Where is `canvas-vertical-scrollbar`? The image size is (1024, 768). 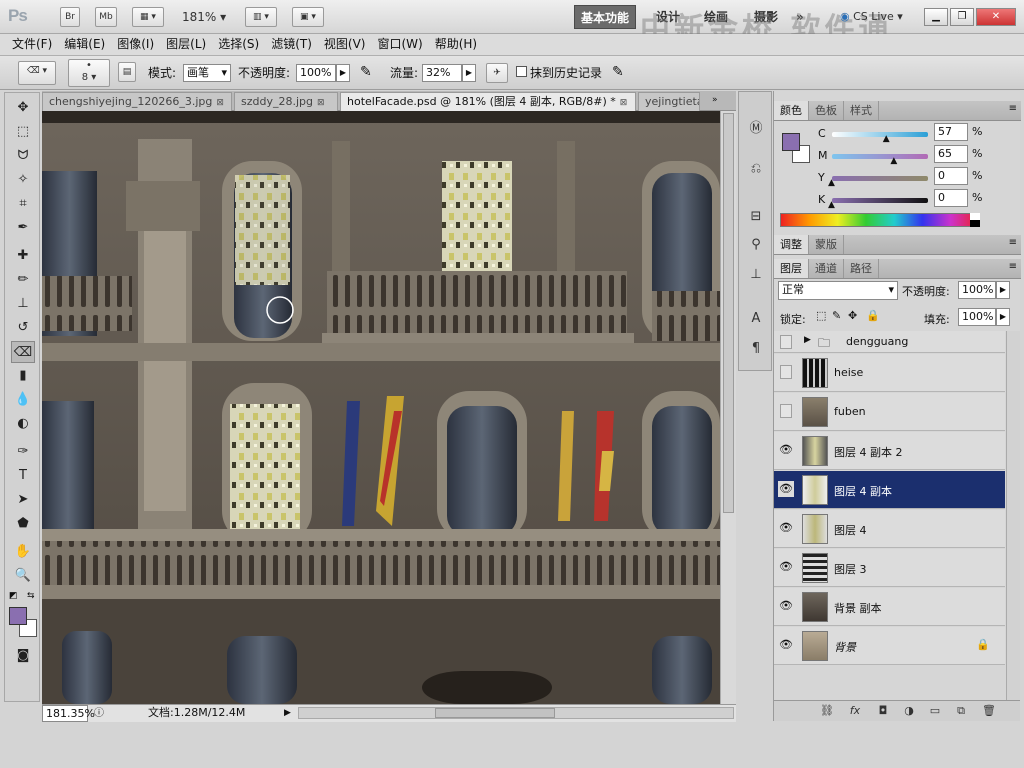 canvas-vertical-scrollbar is located at coordinates (728, 407).